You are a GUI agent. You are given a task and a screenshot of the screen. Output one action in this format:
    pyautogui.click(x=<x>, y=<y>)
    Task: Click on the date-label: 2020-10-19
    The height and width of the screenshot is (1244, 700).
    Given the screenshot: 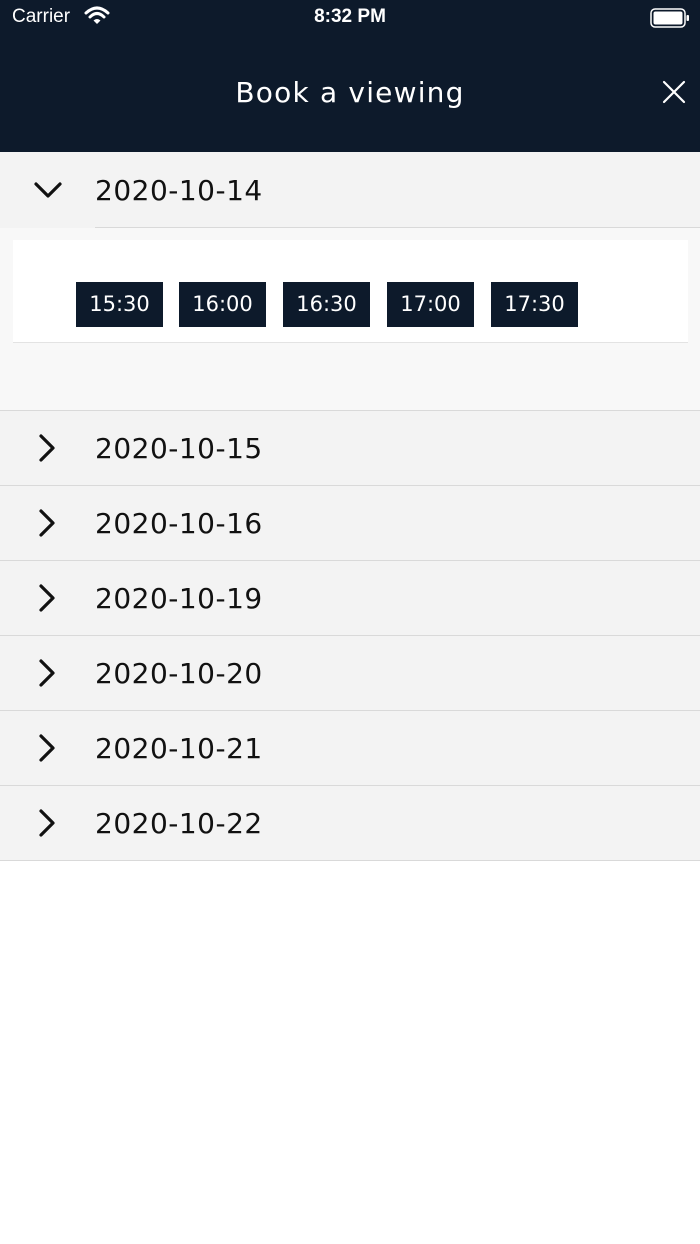 What is the action you would take?
    pyautogui.click(x=179, y=598)
    